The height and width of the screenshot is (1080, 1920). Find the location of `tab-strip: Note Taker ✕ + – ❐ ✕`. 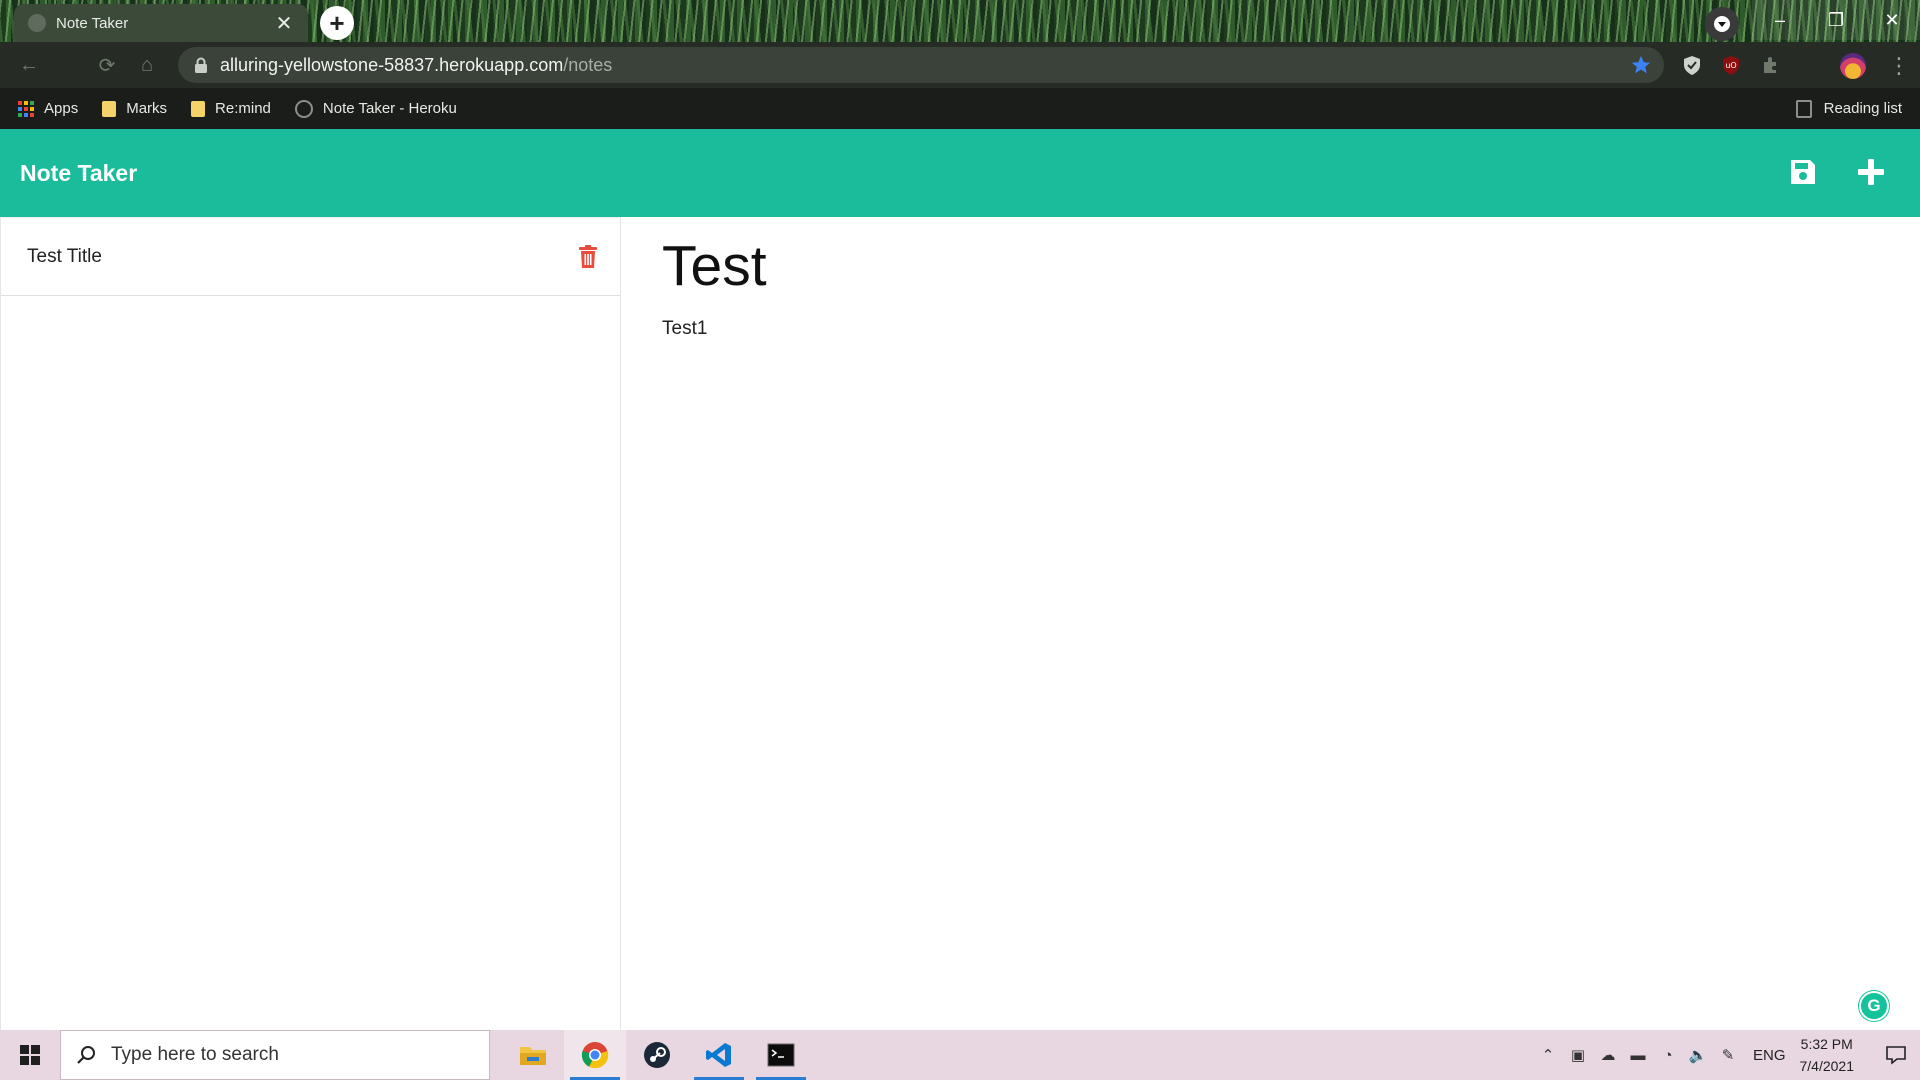

tab-strip: Note Taker ✕ + – ❐ ✕ is located at coordinates (960, 21).